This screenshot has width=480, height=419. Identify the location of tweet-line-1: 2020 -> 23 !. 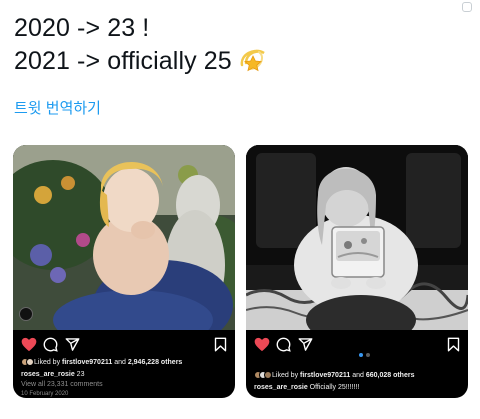
(82, 28).